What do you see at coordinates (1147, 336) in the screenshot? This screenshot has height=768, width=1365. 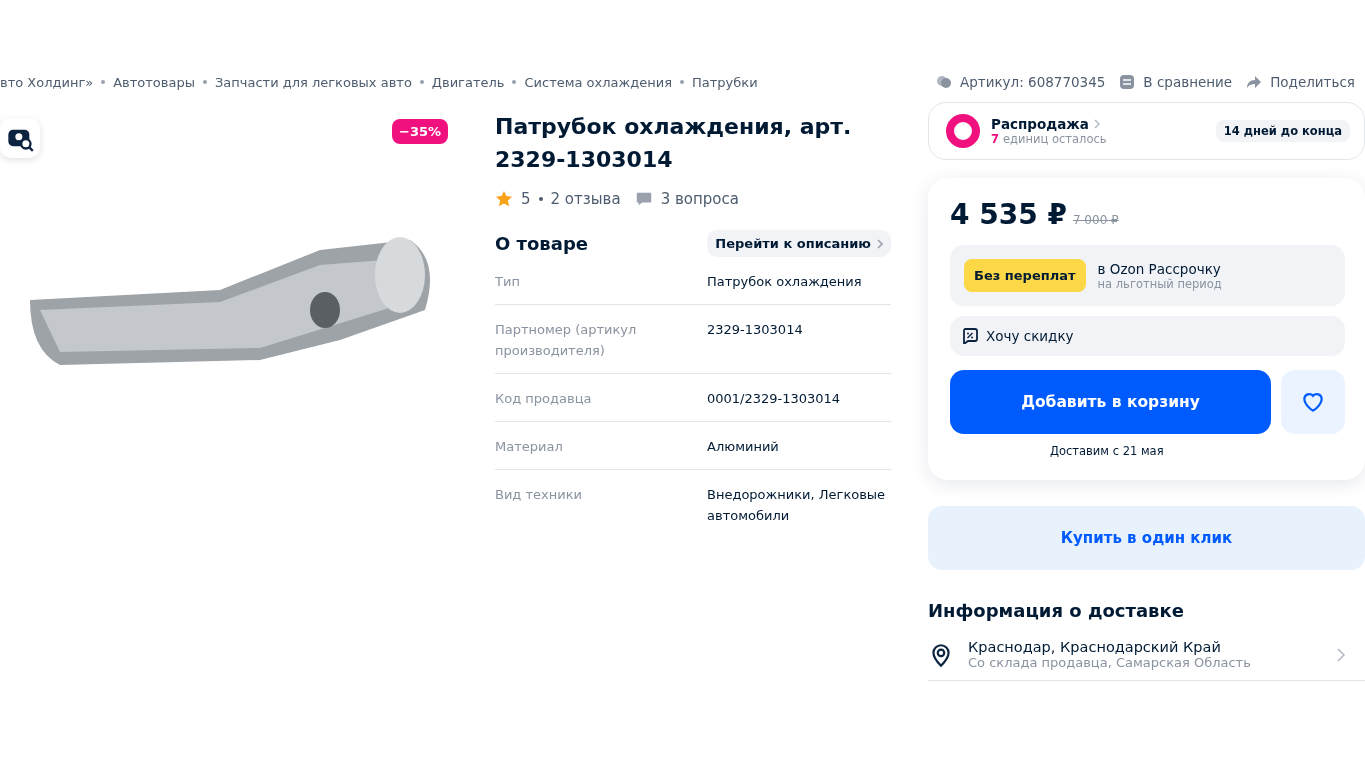 I see `discount-request-button: Хочу скидку` at bounding box center [1147, 336].